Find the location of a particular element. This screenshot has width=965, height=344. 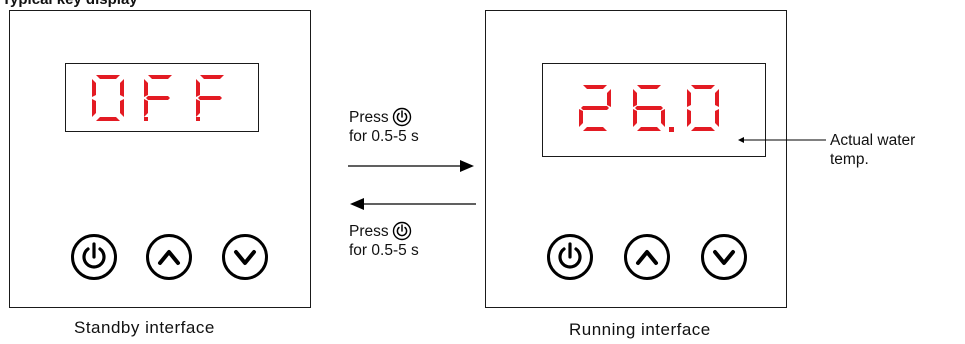

forward-duration-label: for 0.5-5 s is located at coordinates (384, 136).